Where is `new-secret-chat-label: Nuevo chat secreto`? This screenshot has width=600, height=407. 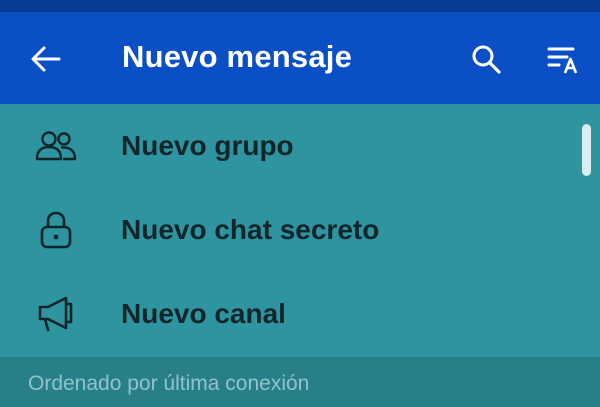
new-secret-chat-label: Nuevo chat secreto is located at coordinates (250, 229).